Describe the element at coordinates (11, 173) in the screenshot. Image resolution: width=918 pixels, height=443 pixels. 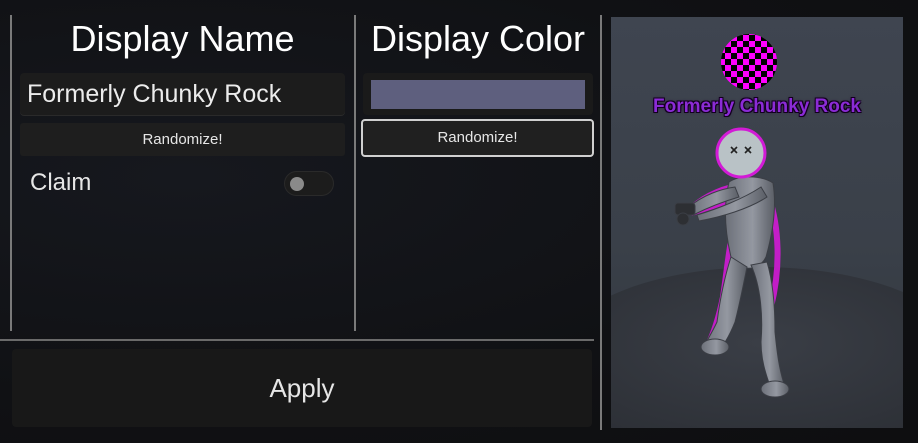
I see `divider-left` at that location.